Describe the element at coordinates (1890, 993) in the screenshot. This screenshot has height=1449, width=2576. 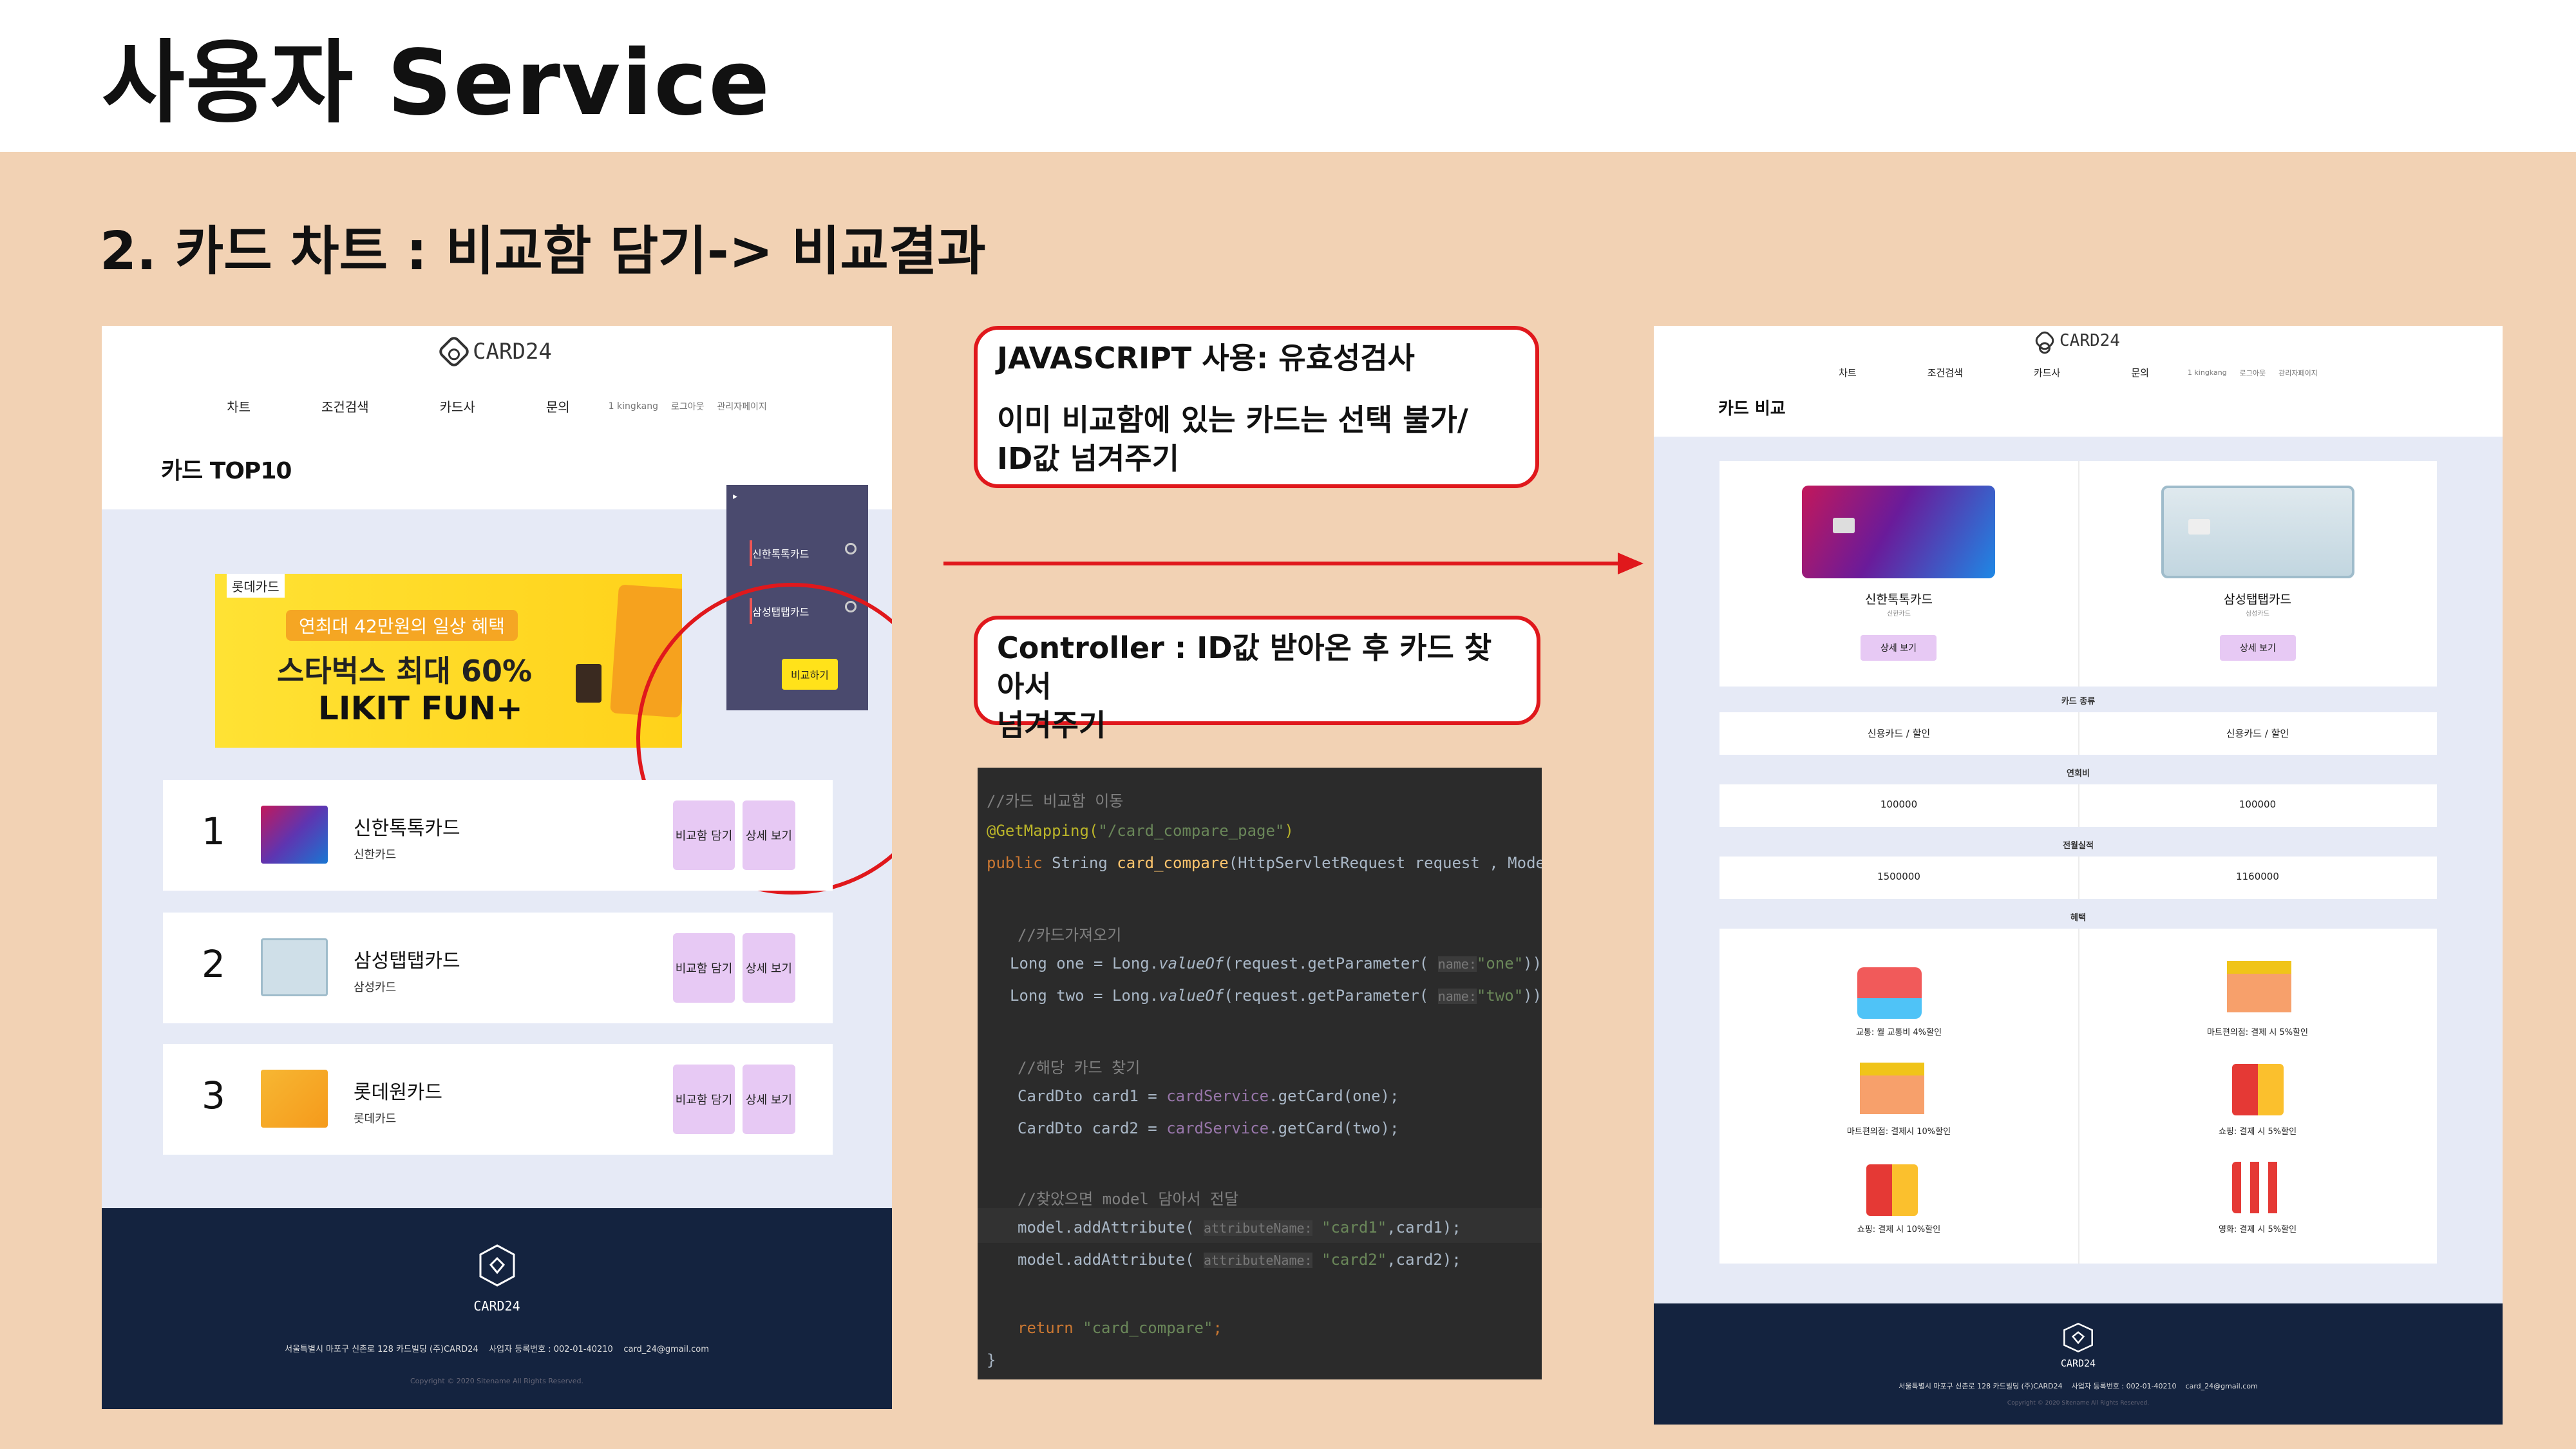
I see `bus-icon` at that location.